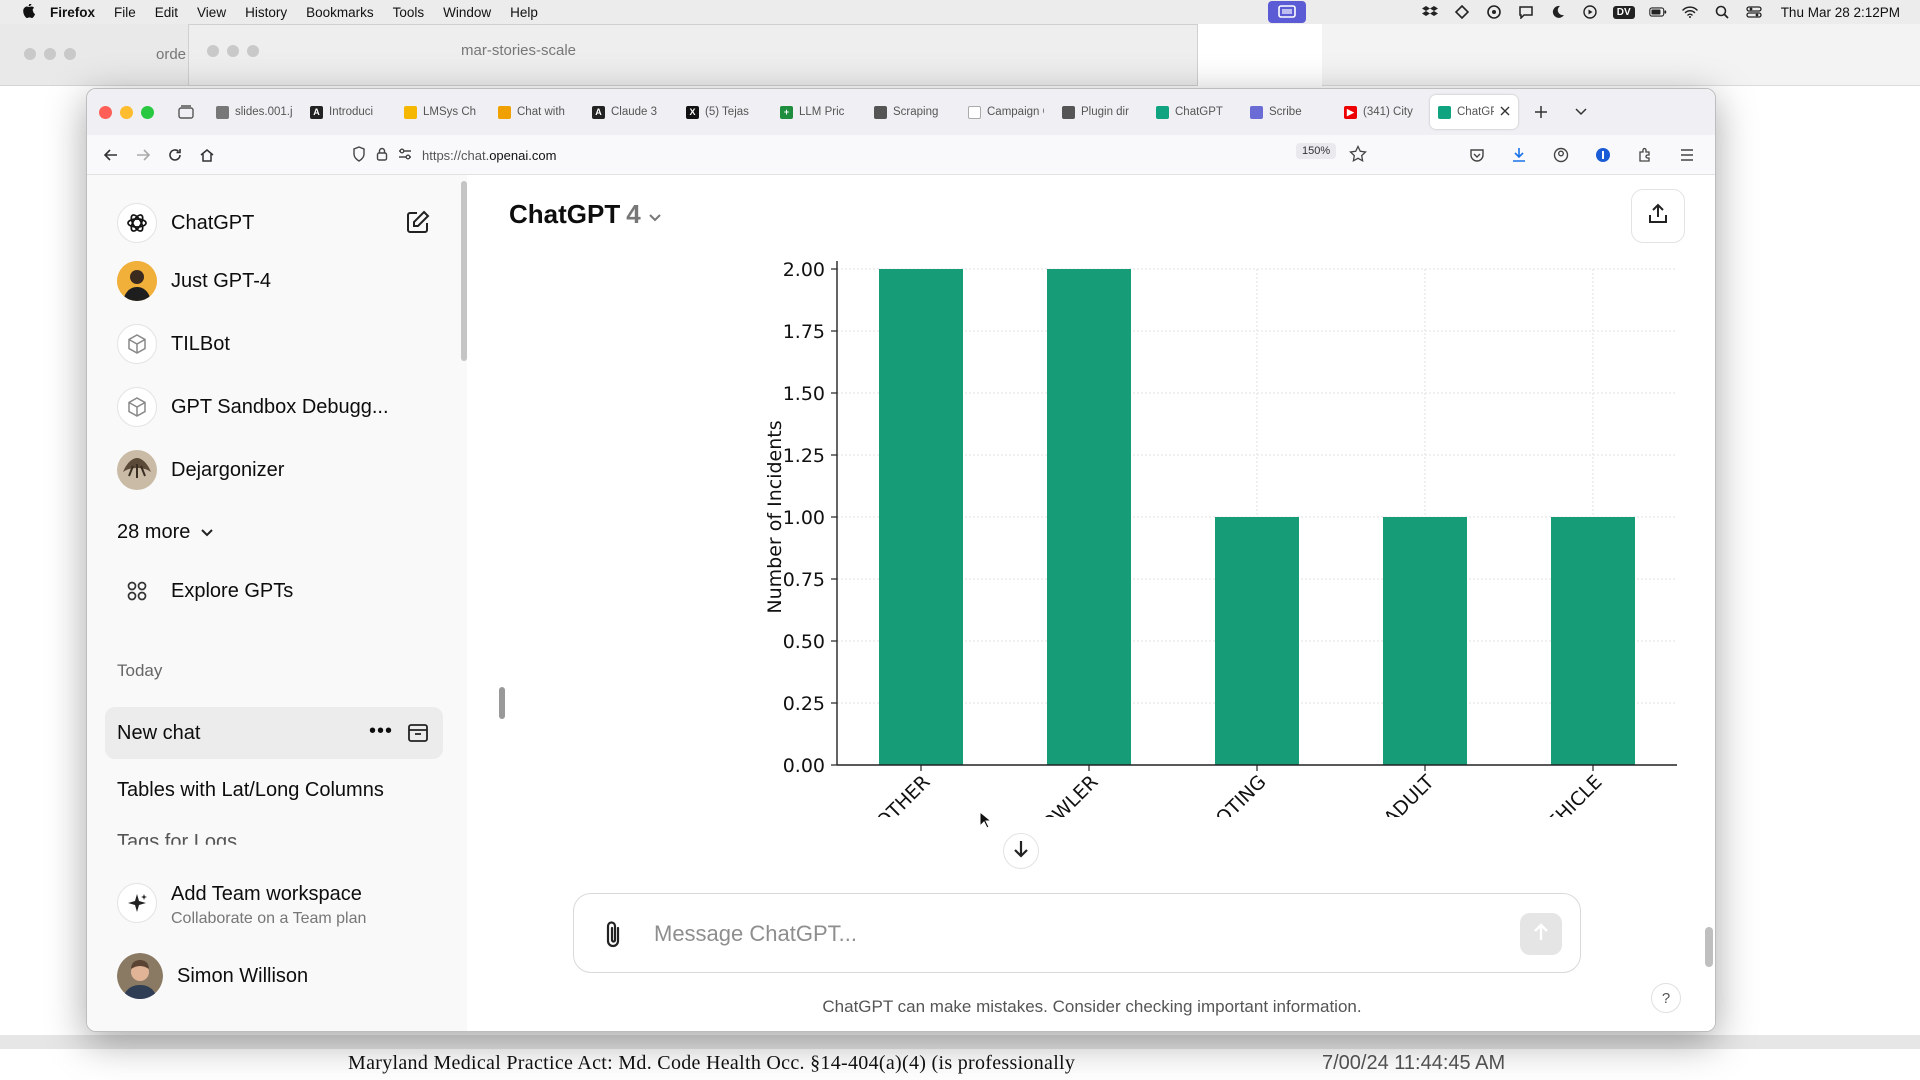  Describe the element at coordinates (381, 731) in the screenshot. I see `more-options-icon: •••` at that location.